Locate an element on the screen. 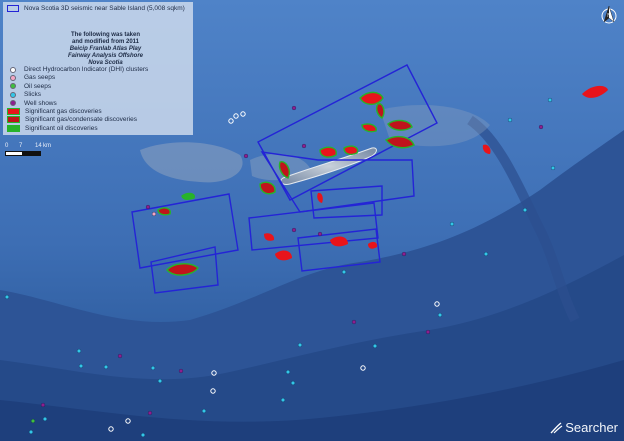  legend-item: Slicks is located at coordinates (24, 94).